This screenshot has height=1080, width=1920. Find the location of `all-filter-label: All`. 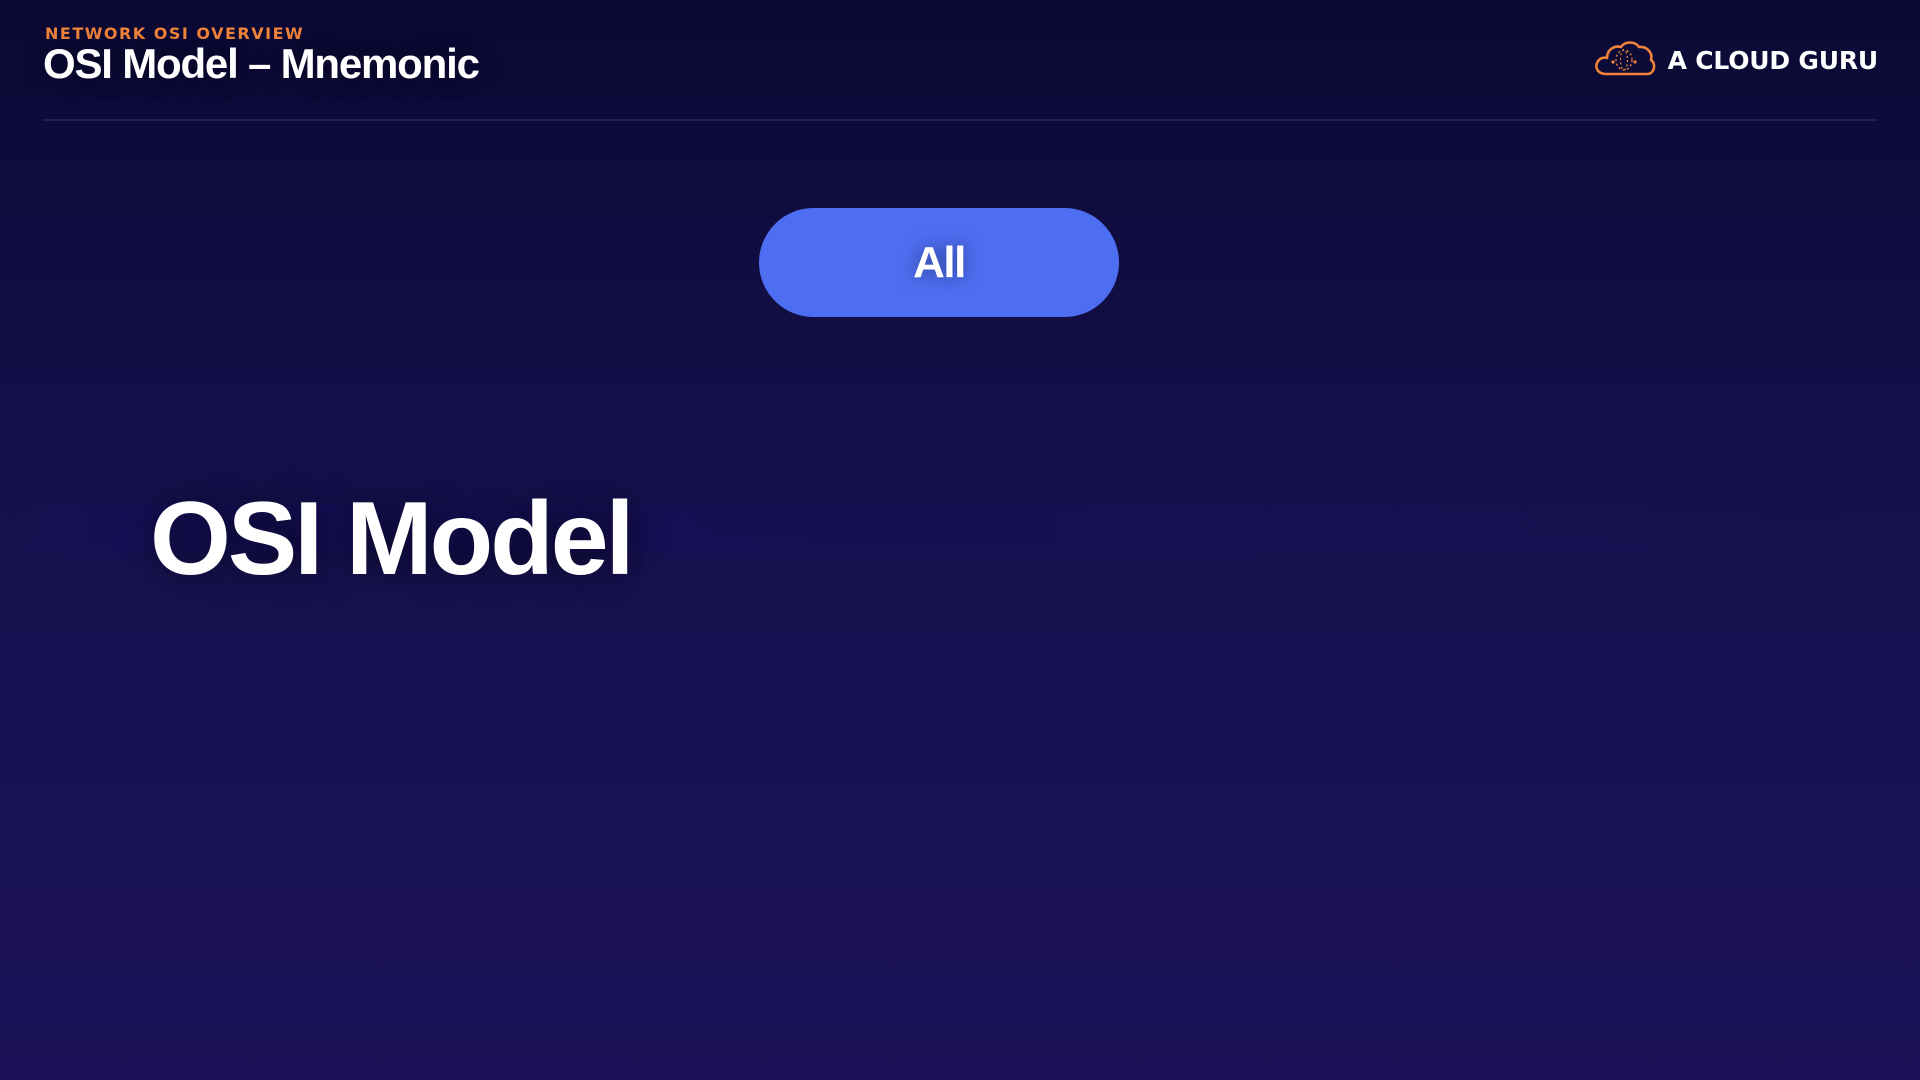

all-filter-label: All is located at coordinates (939, 262).